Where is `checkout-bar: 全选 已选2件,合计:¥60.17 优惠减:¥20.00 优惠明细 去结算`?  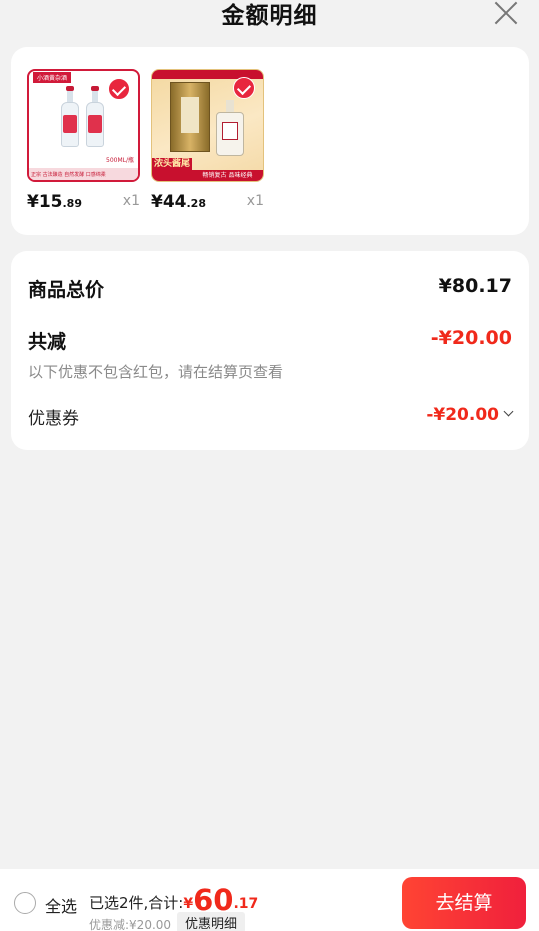 checkout-bar: 全选 已选2件,合计:¥60.17 优惠减:¥20.00 优惠明细 去结算 is located at coordinates (269, 900).